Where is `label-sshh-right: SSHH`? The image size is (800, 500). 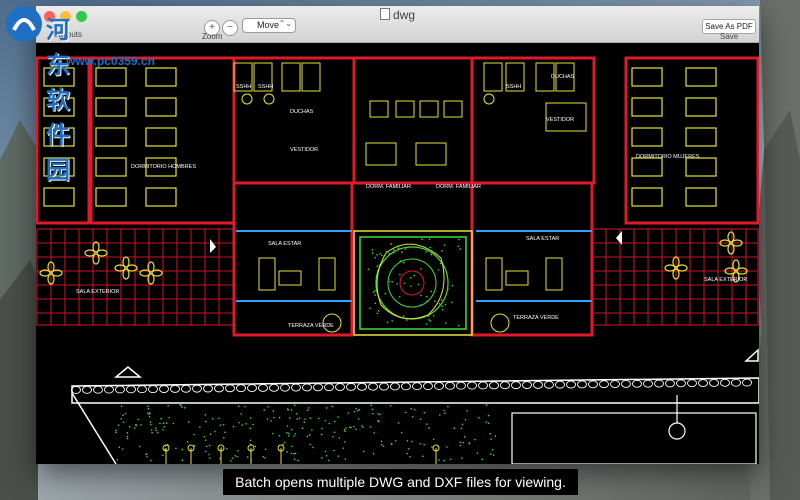 label-sshh-right: SSHH is located at coordinates (513, 87).